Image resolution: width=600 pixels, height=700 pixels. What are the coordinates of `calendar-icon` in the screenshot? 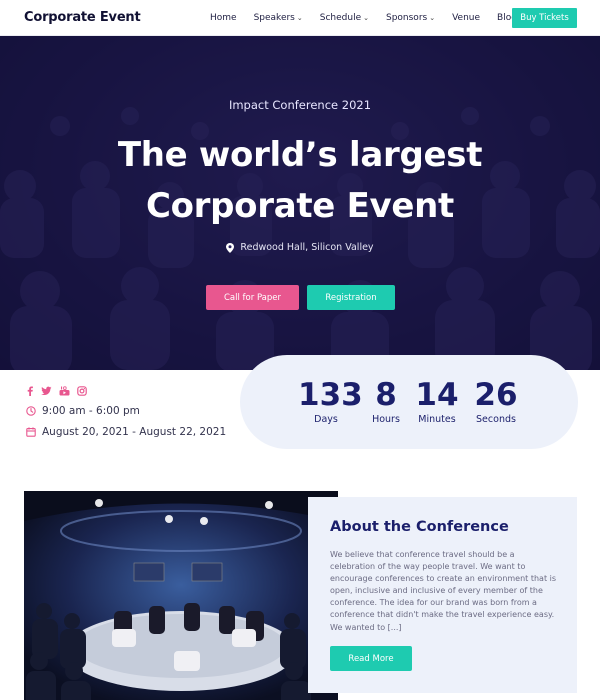 It's located at (31, 432).